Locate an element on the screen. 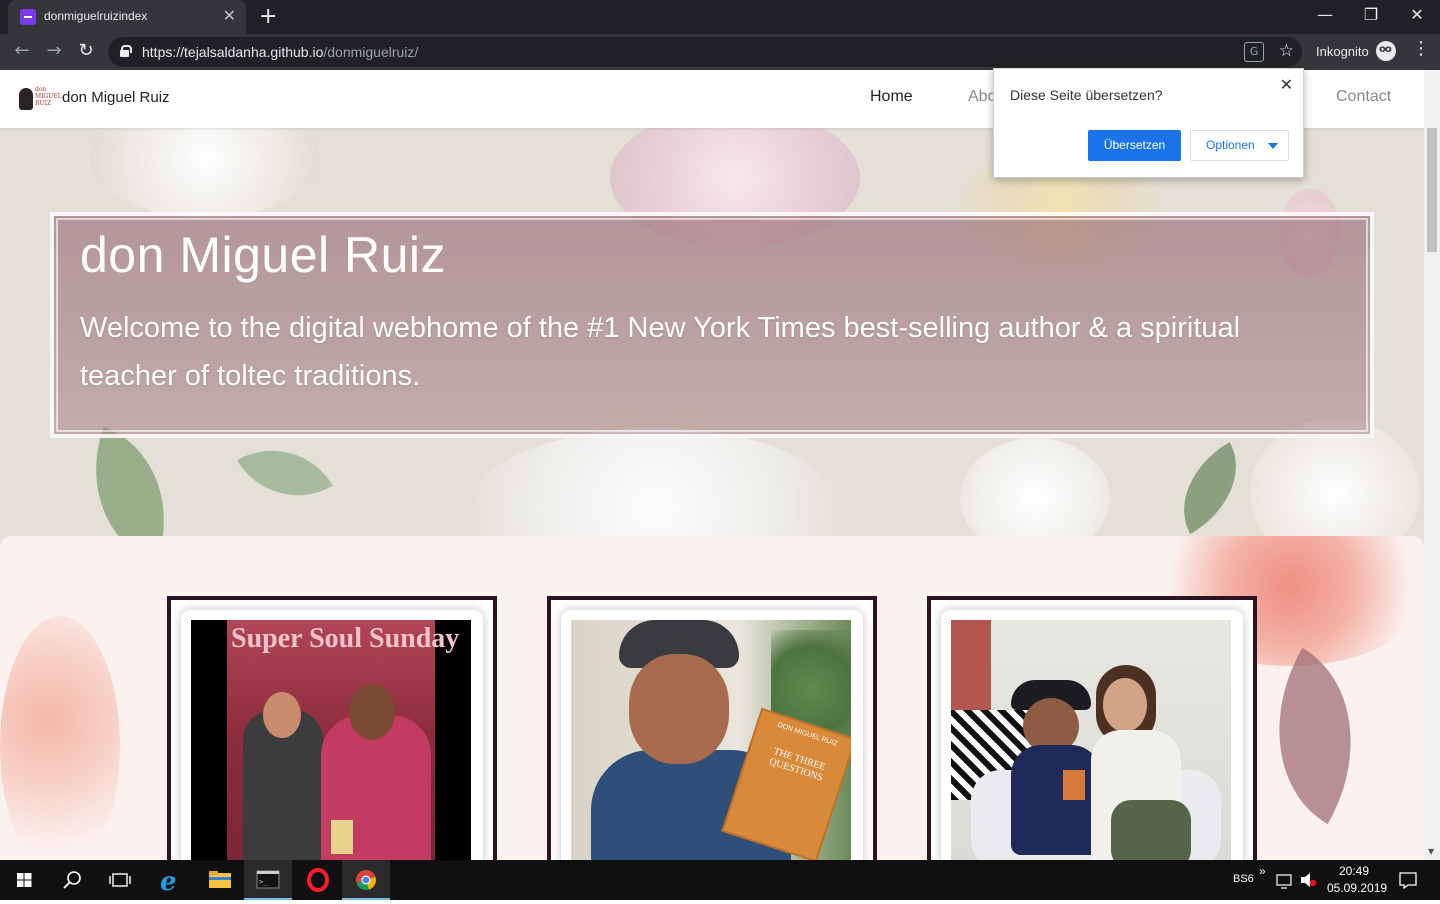 The height and width of the screenshot is (904, 1440). gallery-card: THE THREE QUESTIONS DON MIGUEL RUIZ is located at coordinates (712, 728).